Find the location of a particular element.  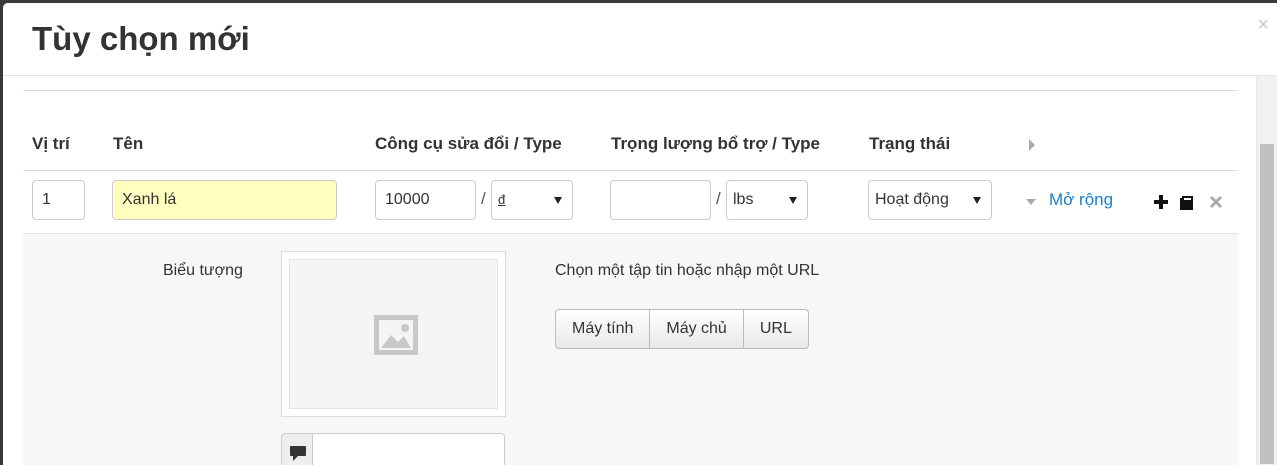

server-button: Máy chủ is located at coordinates (696, 329).